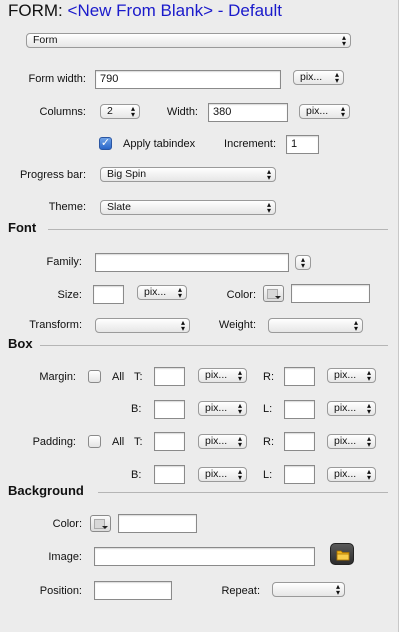  What do you see at coordinates (302, 144) in the screenshot?
I see `increment-input: 1` at bounding box center [302, 144].